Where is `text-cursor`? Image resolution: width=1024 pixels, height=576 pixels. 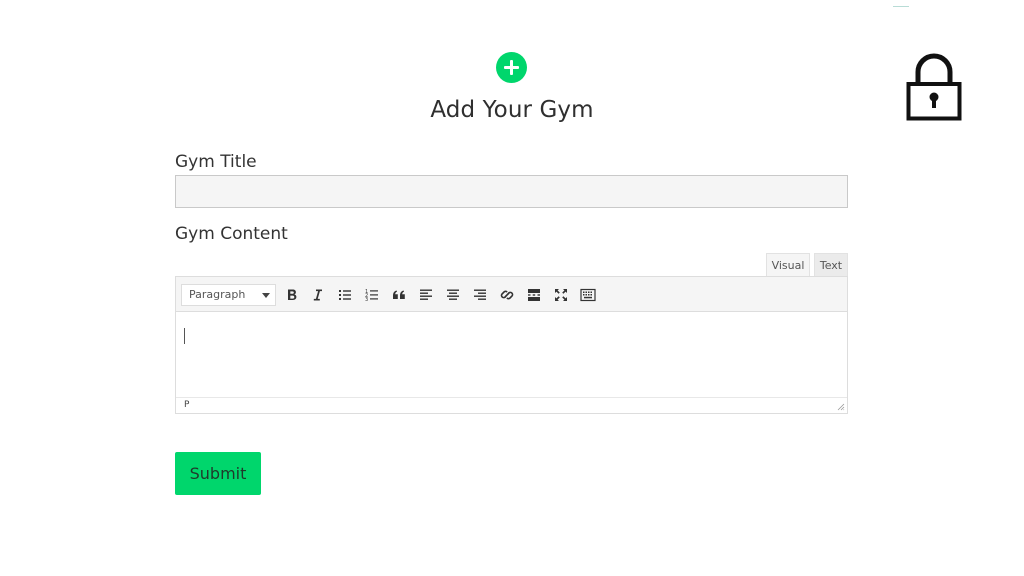 text-cursor is located at coordinates (184, 336).